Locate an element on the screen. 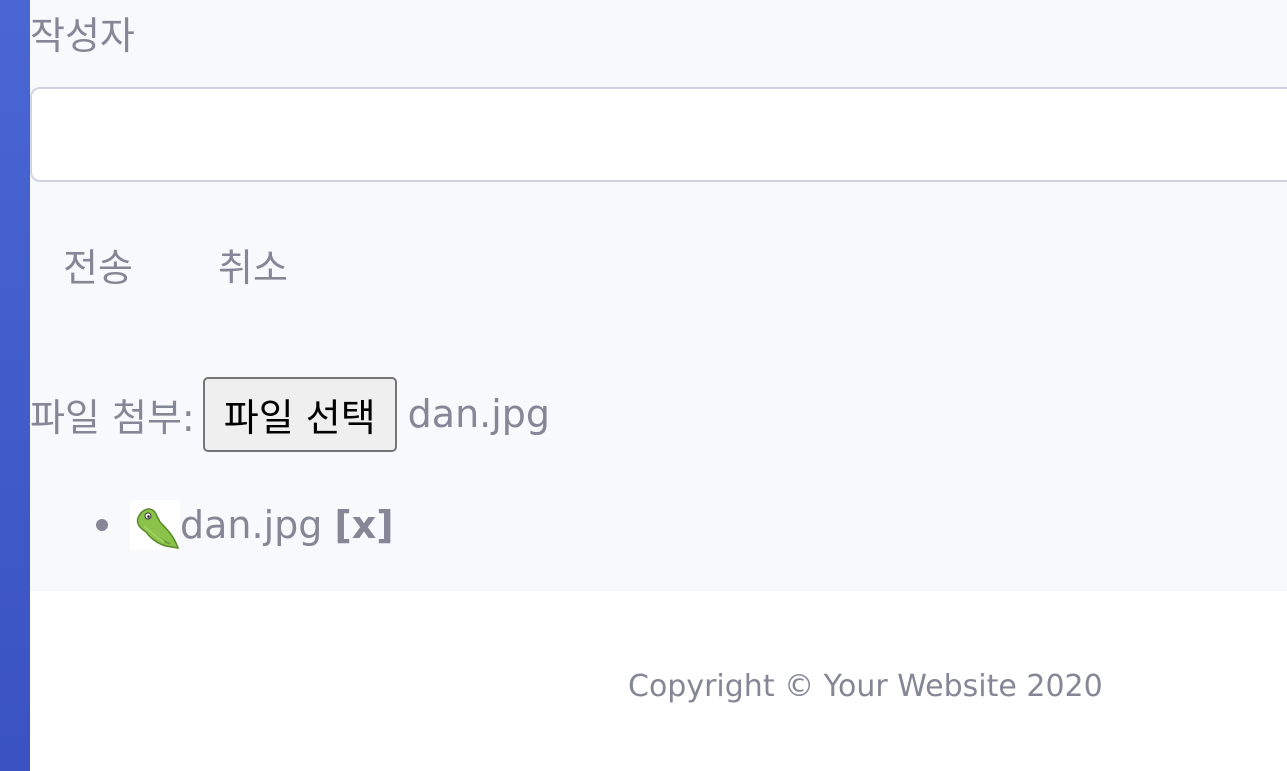 The image size is (1287, 771). footer-copyright: Copyright © Your Website 2020 is located at coordinates (865, 686).